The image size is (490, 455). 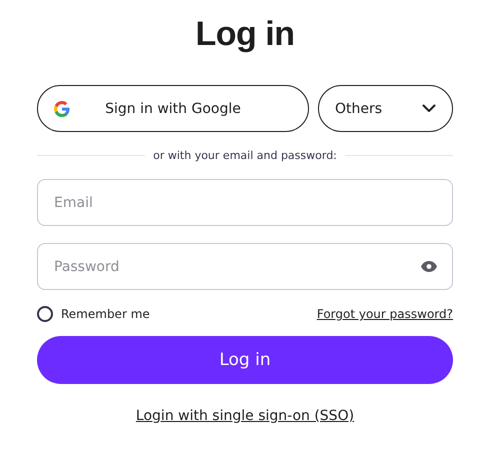 I want to click on login-button: Log in, so click(x=245, y=360).